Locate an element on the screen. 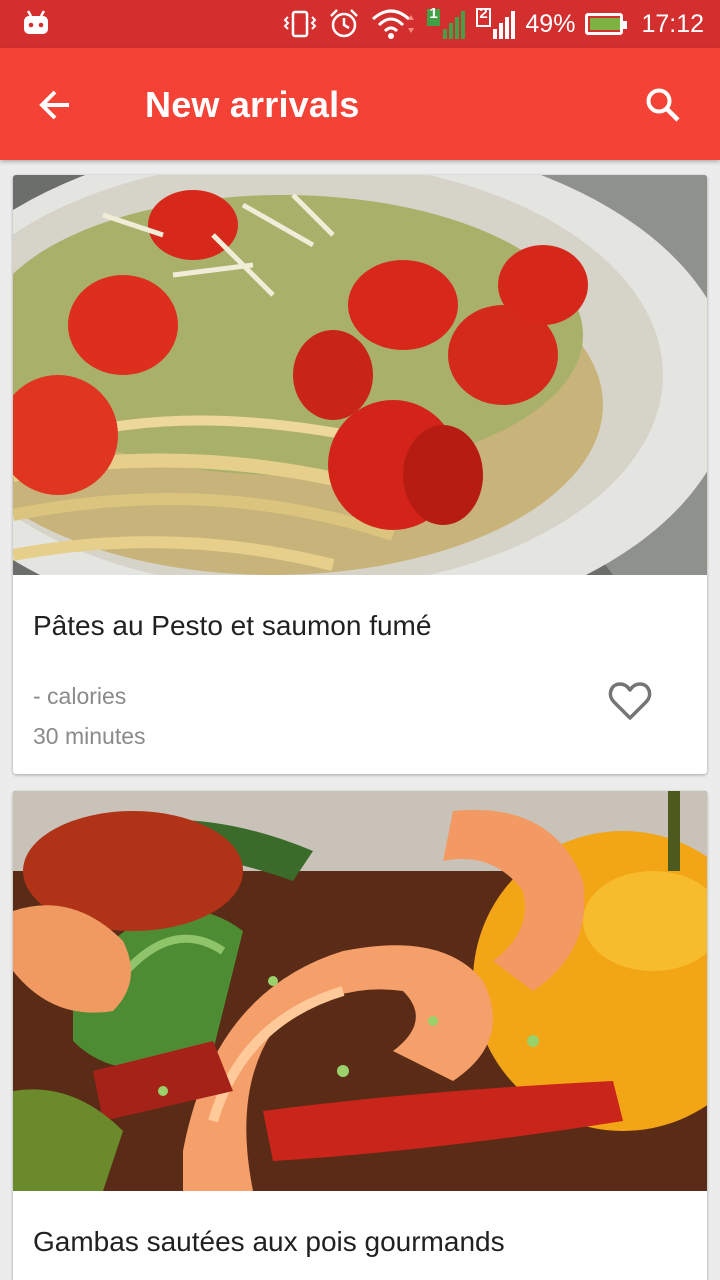 Image resolution: width=720 pixels, height=1280 pixels. back-button is located at coordinates (55, 105).